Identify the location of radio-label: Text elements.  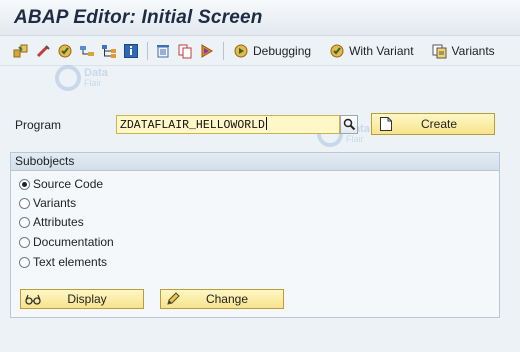
(70, 262).